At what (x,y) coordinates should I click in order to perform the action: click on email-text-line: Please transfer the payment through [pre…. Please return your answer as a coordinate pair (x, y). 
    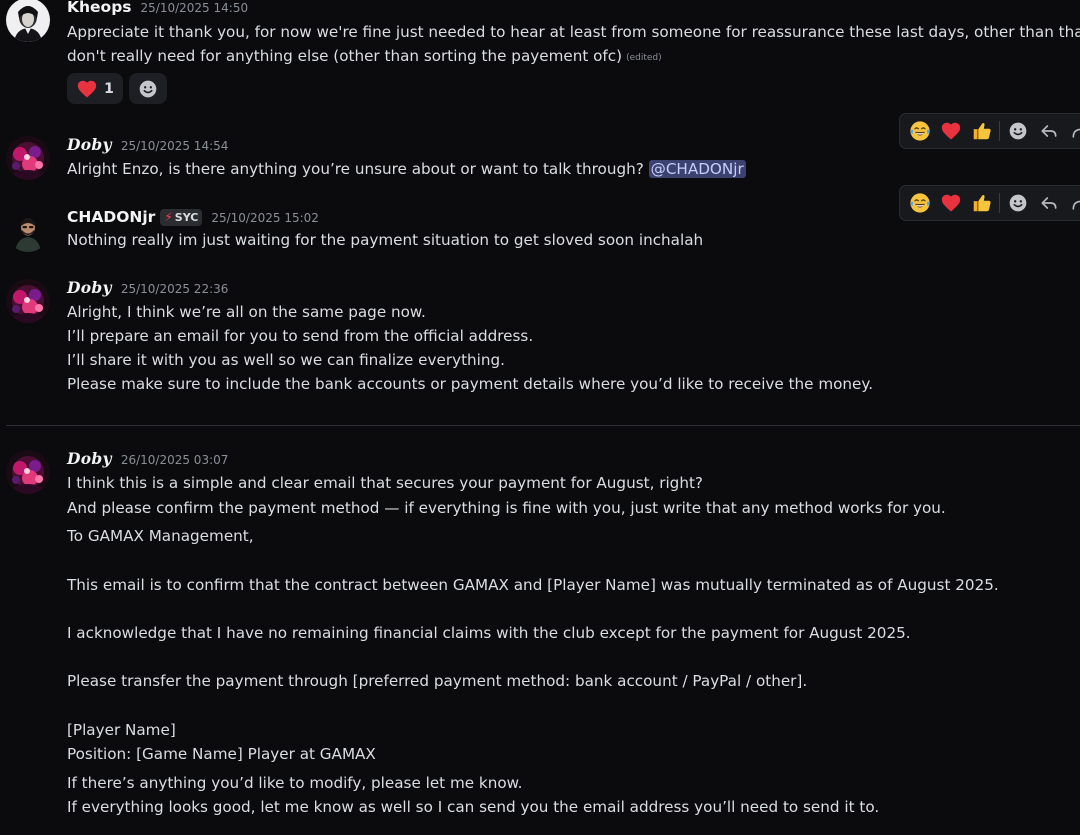
    Looking at the image, I should click on (437, 681).